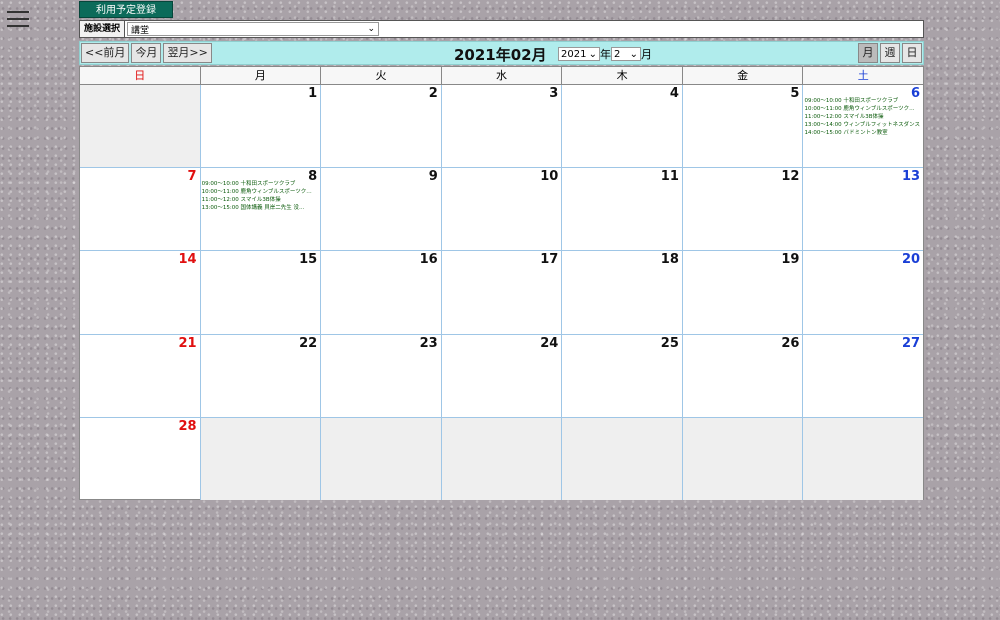  Describe the element at coordinates (253, 29) in the screenshot. I see `facility-select: 講堂 ⌄` at that location.